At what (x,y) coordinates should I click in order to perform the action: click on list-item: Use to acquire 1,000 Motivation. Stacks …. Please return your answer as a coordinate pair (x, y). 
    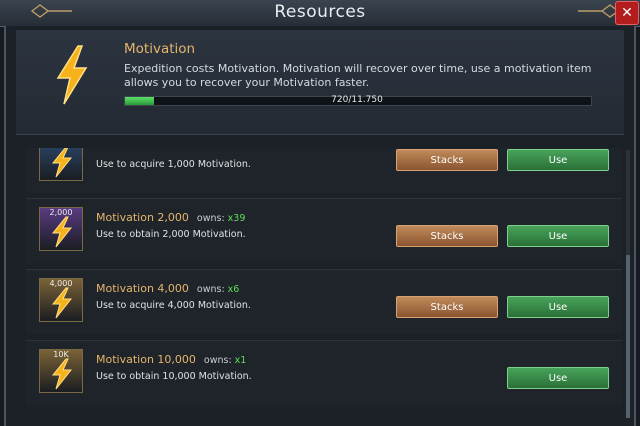
    Looking at the image, I should click on (324, 170).